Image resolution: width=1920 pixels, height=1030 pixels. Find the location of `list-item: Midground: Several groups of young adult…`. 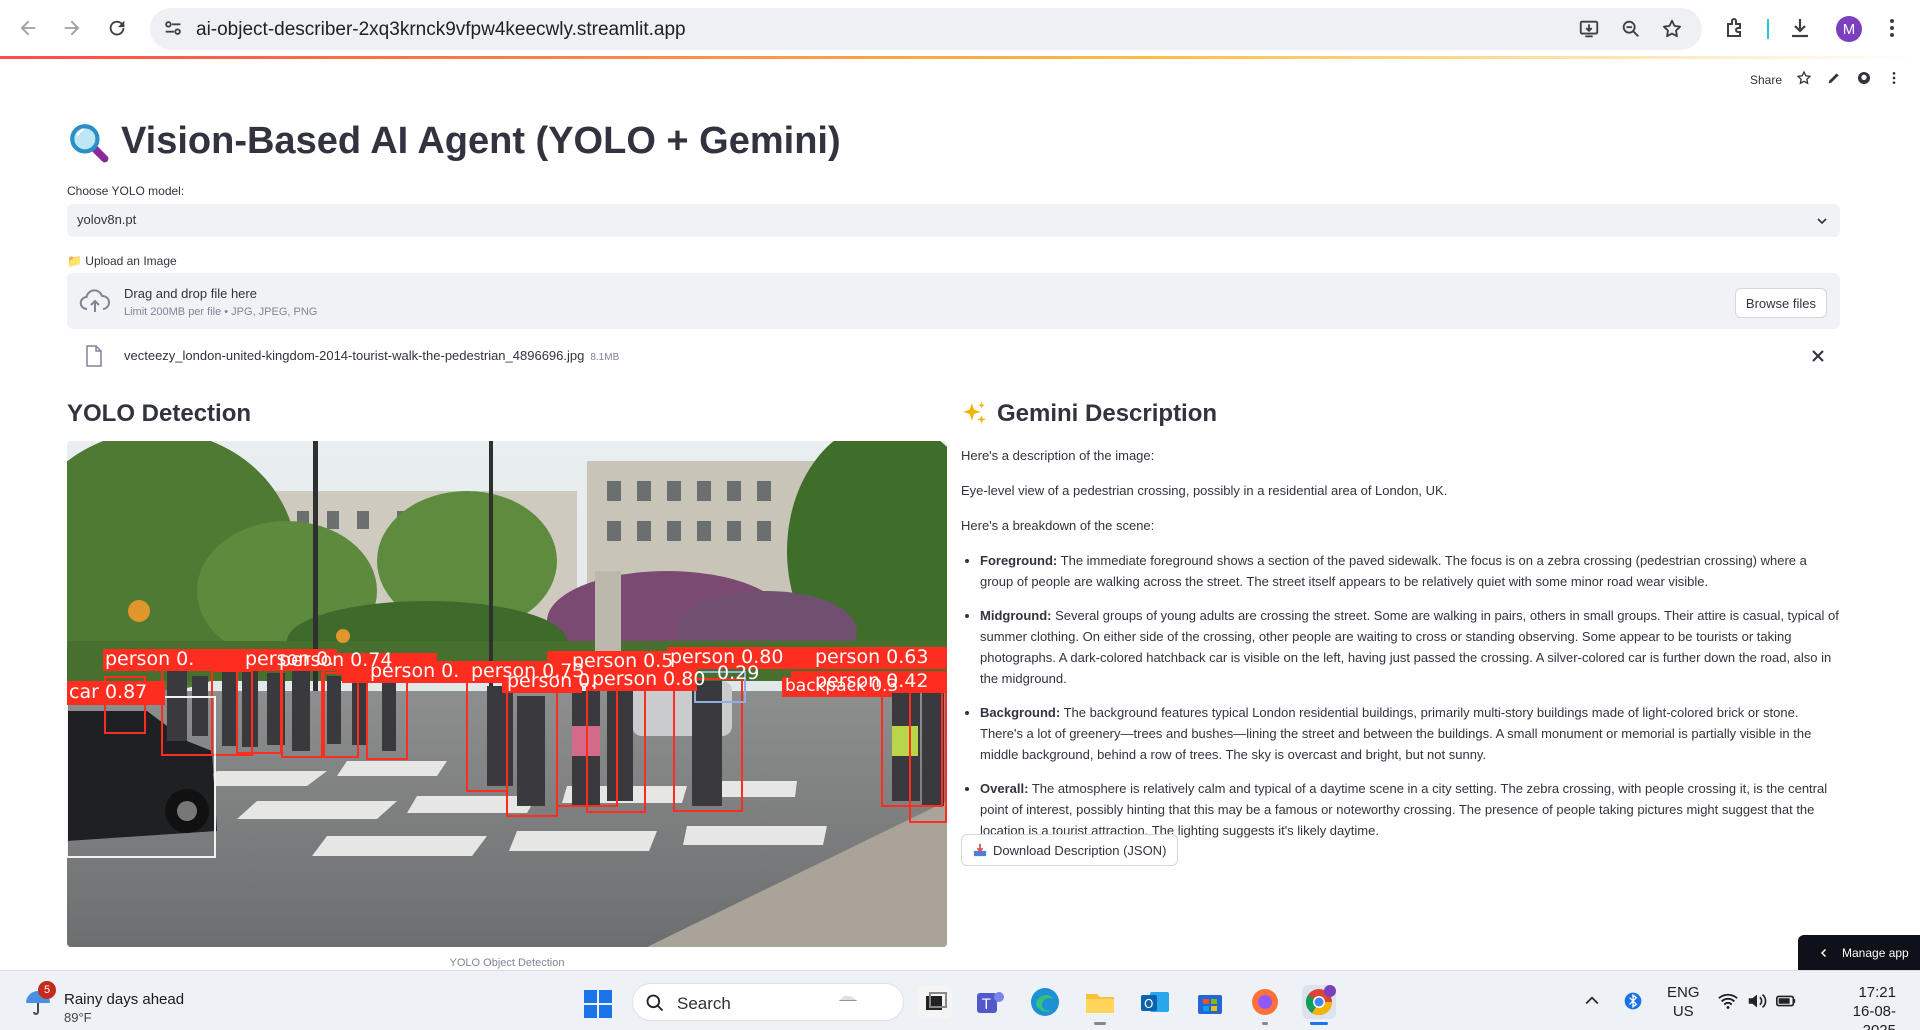

list-item: Midground: Several groups of young adult… is located at coordinates (1411, 647).